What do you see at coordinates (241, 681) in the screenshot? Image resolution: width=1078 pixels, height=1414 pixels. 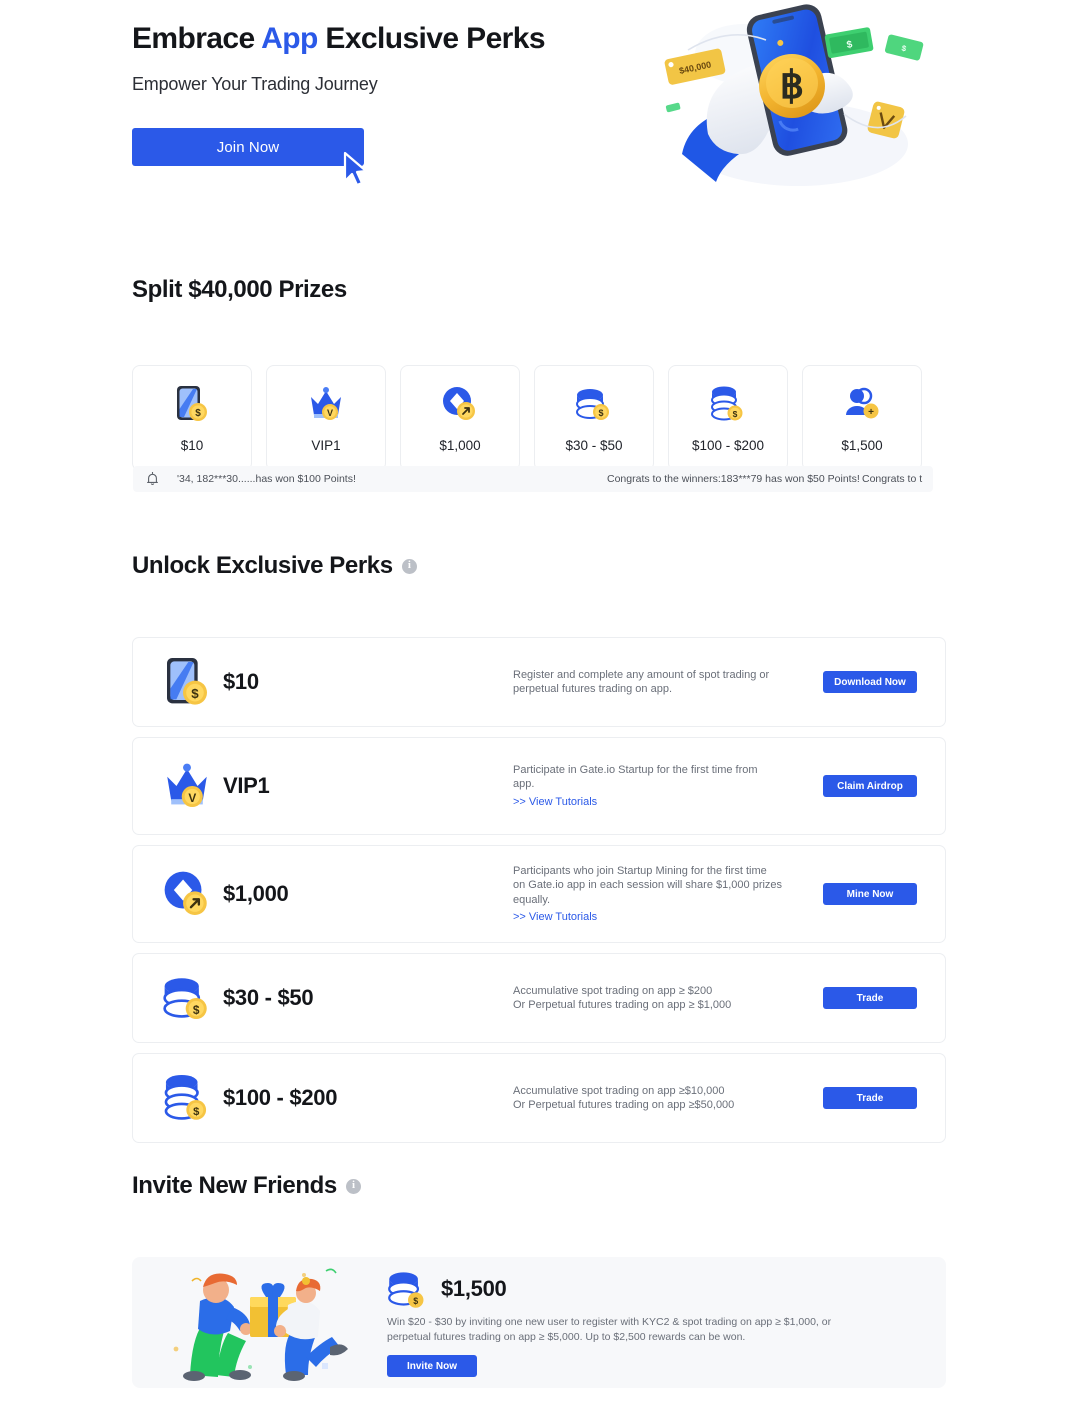 I see `perk-amount: $10` at bounding box center [241, 681].